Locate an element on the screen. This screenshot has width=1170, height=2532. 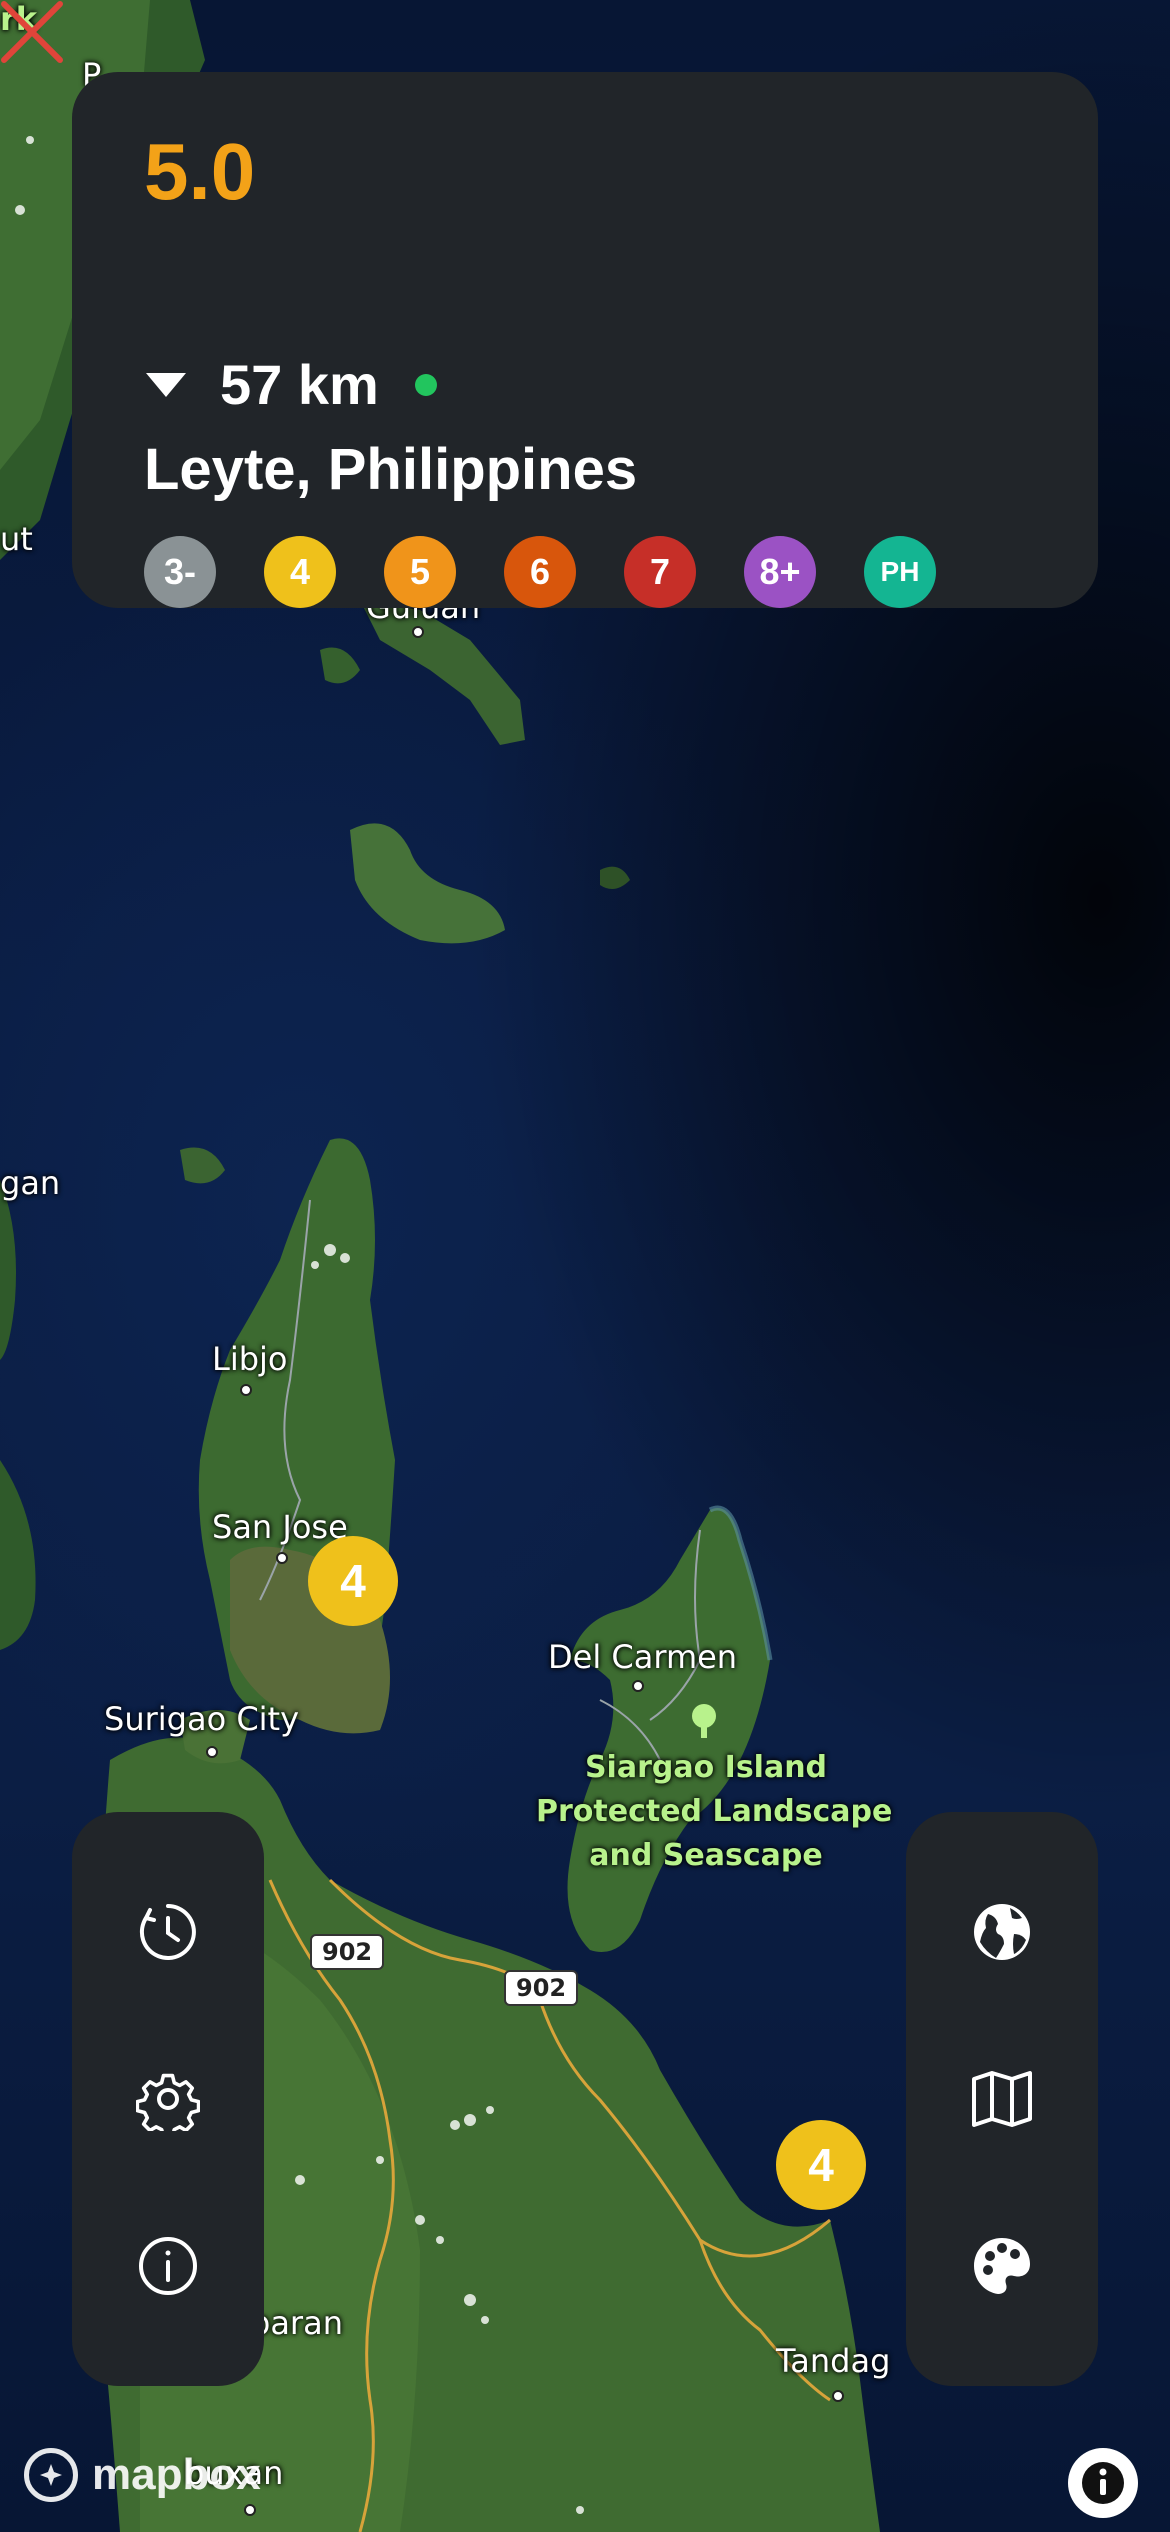
history-clock-icon is located at coordinates (167, 1931).